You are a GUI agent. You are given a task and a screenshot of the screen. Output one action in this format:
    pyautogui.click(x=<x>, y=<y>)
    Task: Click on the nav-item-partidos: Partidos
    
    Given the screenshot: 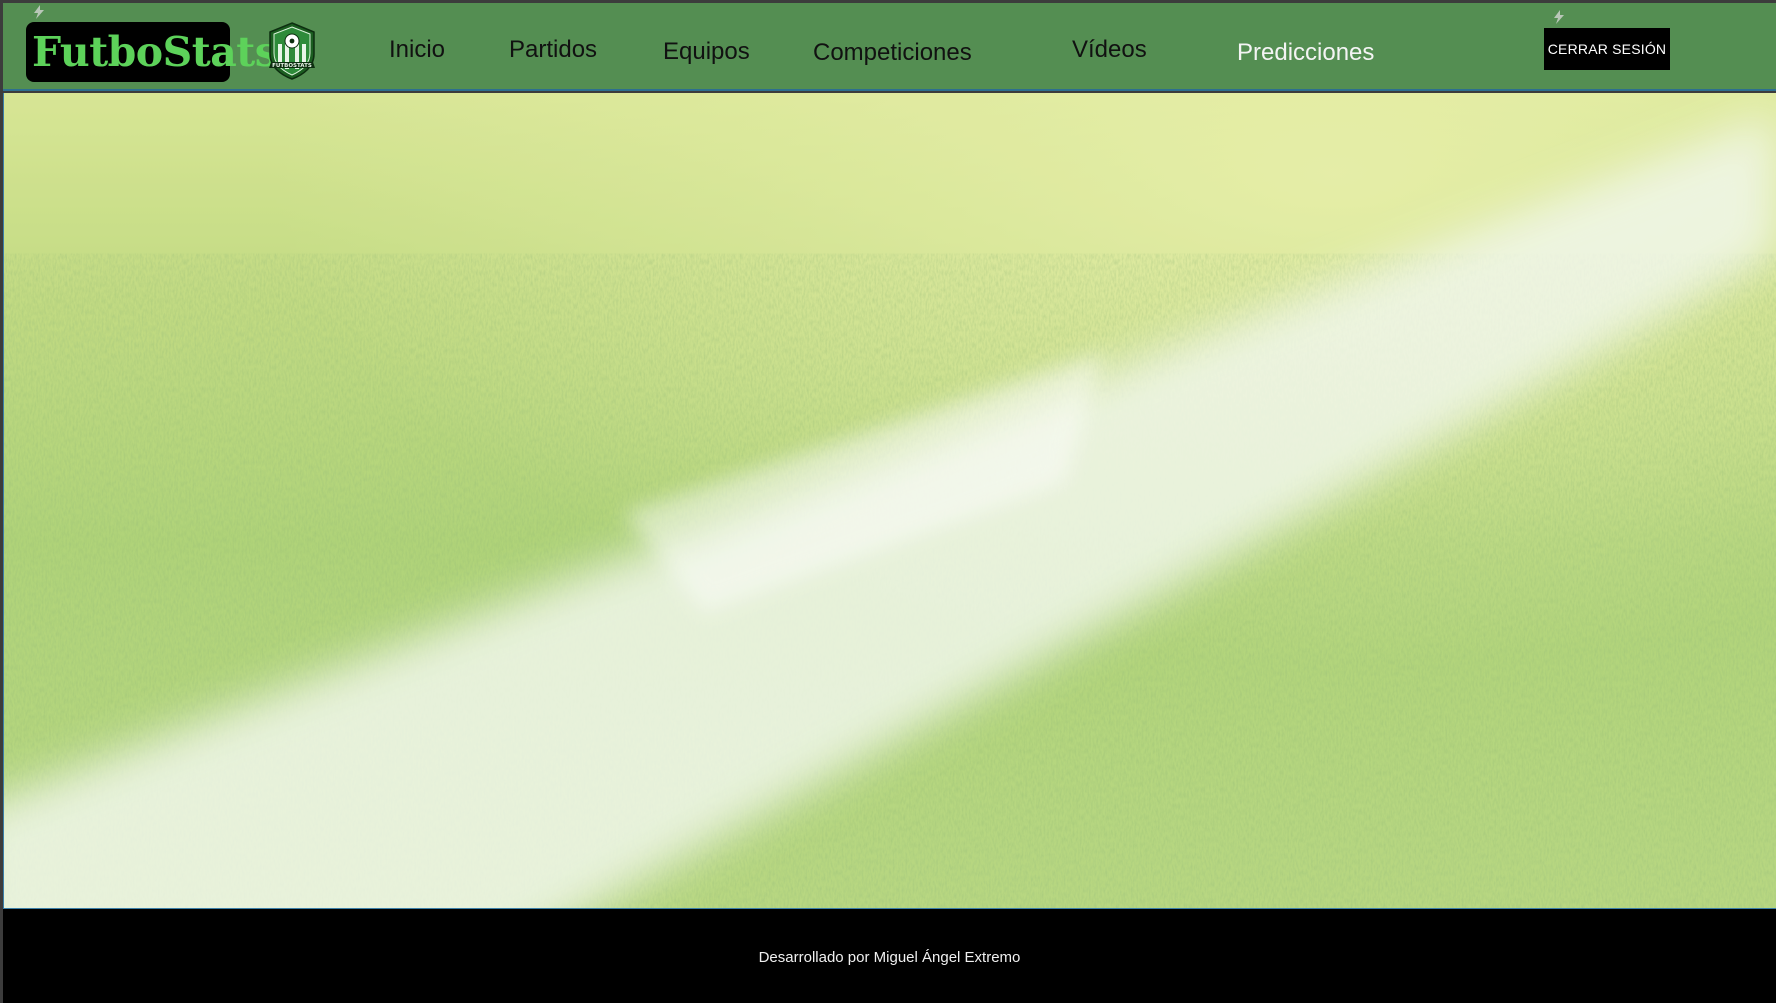 What is the action you would take?
    pyautogui.click(x=553, y=50)
    